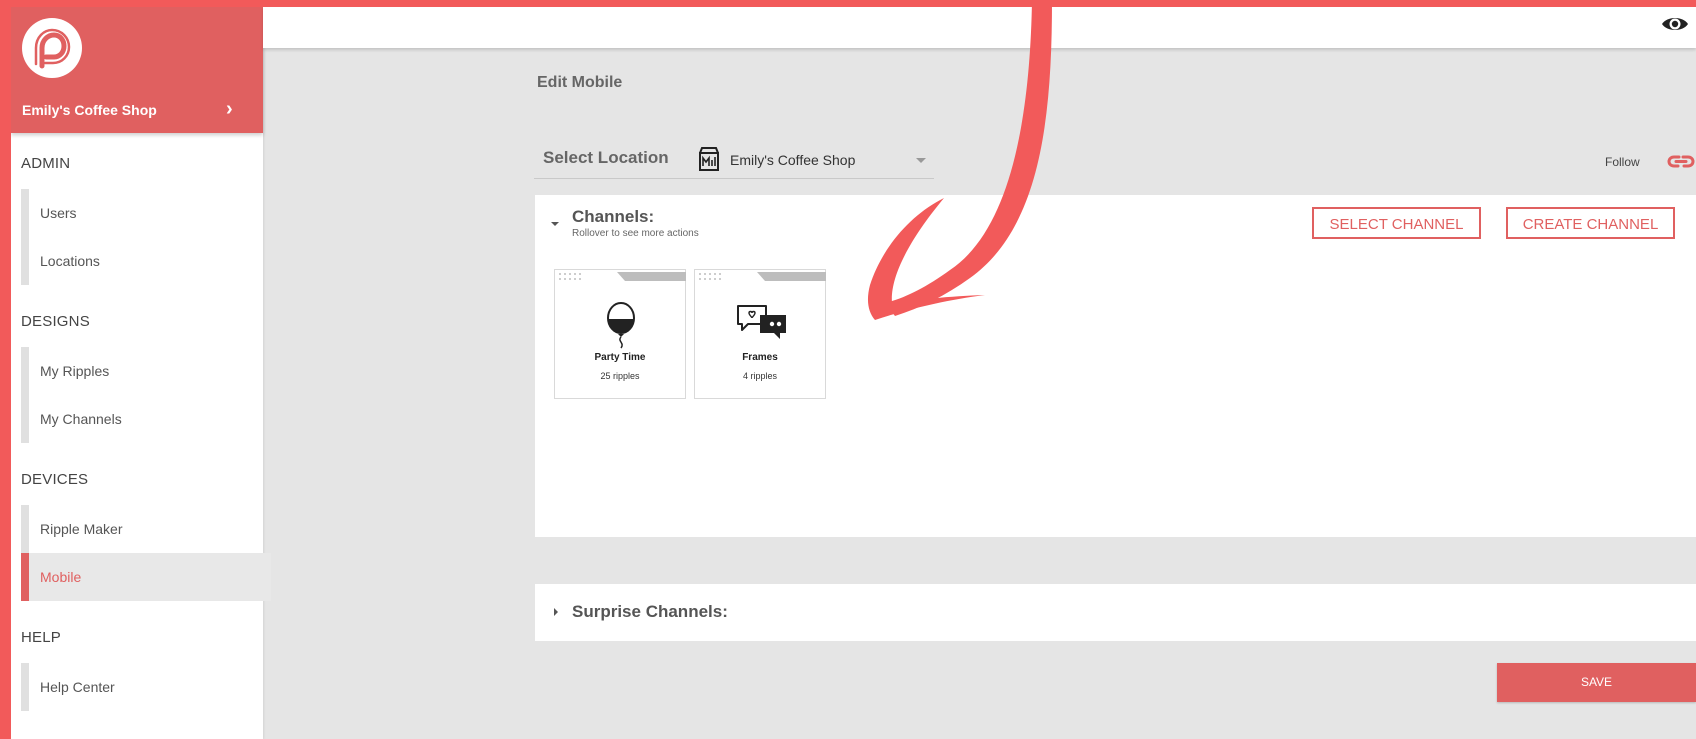  What do you see at coordinates (613, 216) in the screenshot?
I see `channels-title: Channels:` at bounding box center [613, 216].